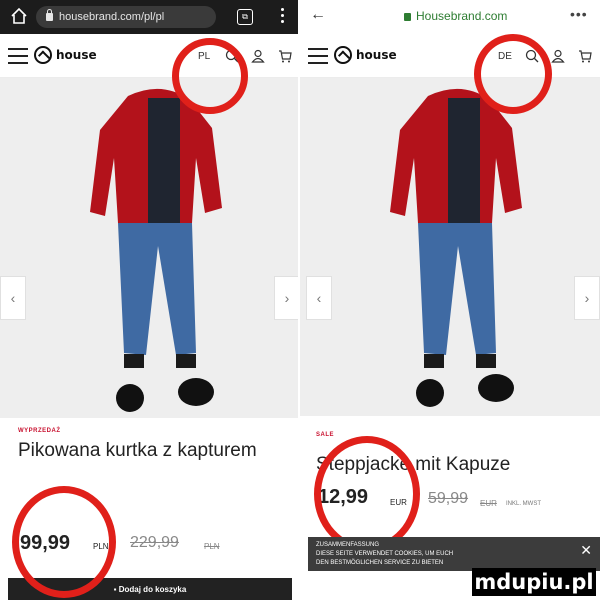 The height and width of the screenshot is (600, 600). I want to click on old-price: 229,99, so click(154, 542).